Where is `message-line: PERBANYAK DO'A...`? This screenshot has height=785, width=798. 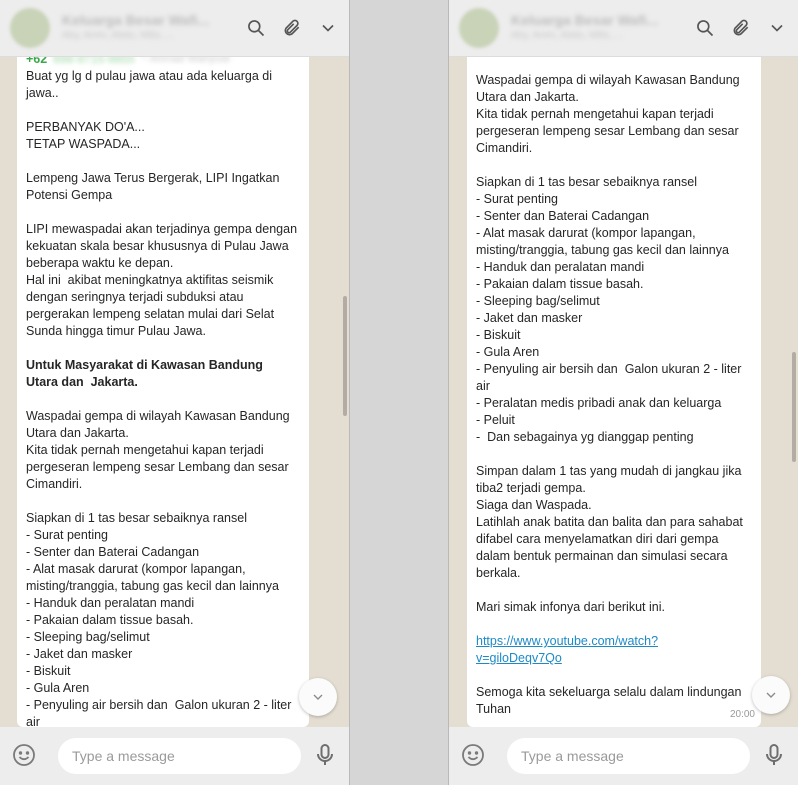
message-line: PERBANYAK DO'A... is located at coordinates (162, 127).